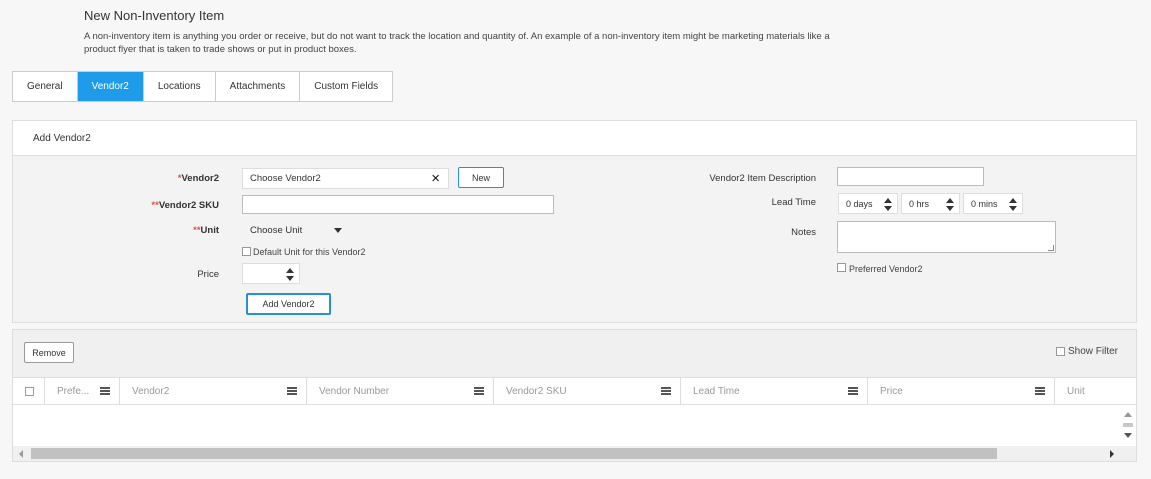  Describe the element at coordinates (984, 204) in the screenshot. I see `lead-mins-value: 0 mins` at that location.